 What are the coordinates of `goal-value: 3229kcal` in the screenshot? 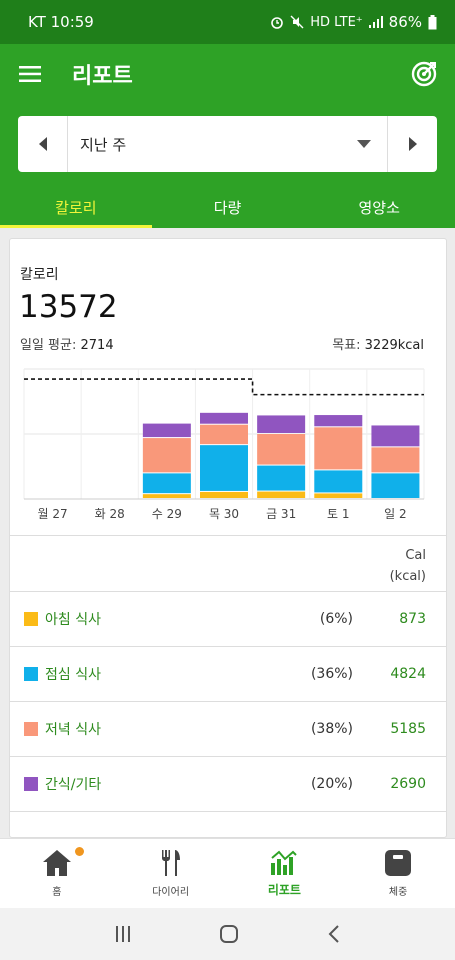 It's located at (394, 345).